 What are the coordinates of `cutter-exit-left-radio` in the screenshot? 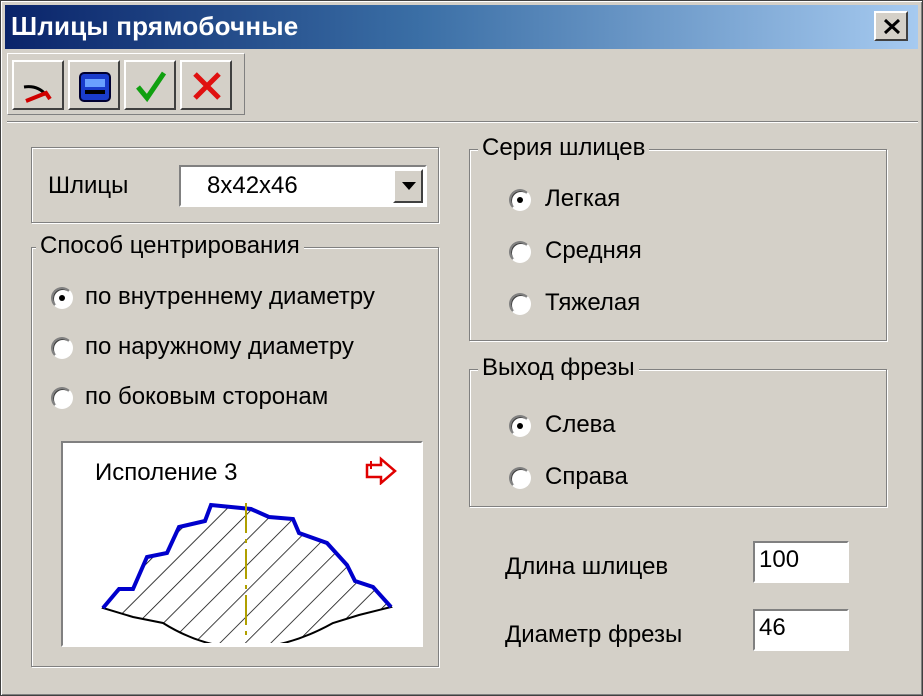 It's located at (520, 426).